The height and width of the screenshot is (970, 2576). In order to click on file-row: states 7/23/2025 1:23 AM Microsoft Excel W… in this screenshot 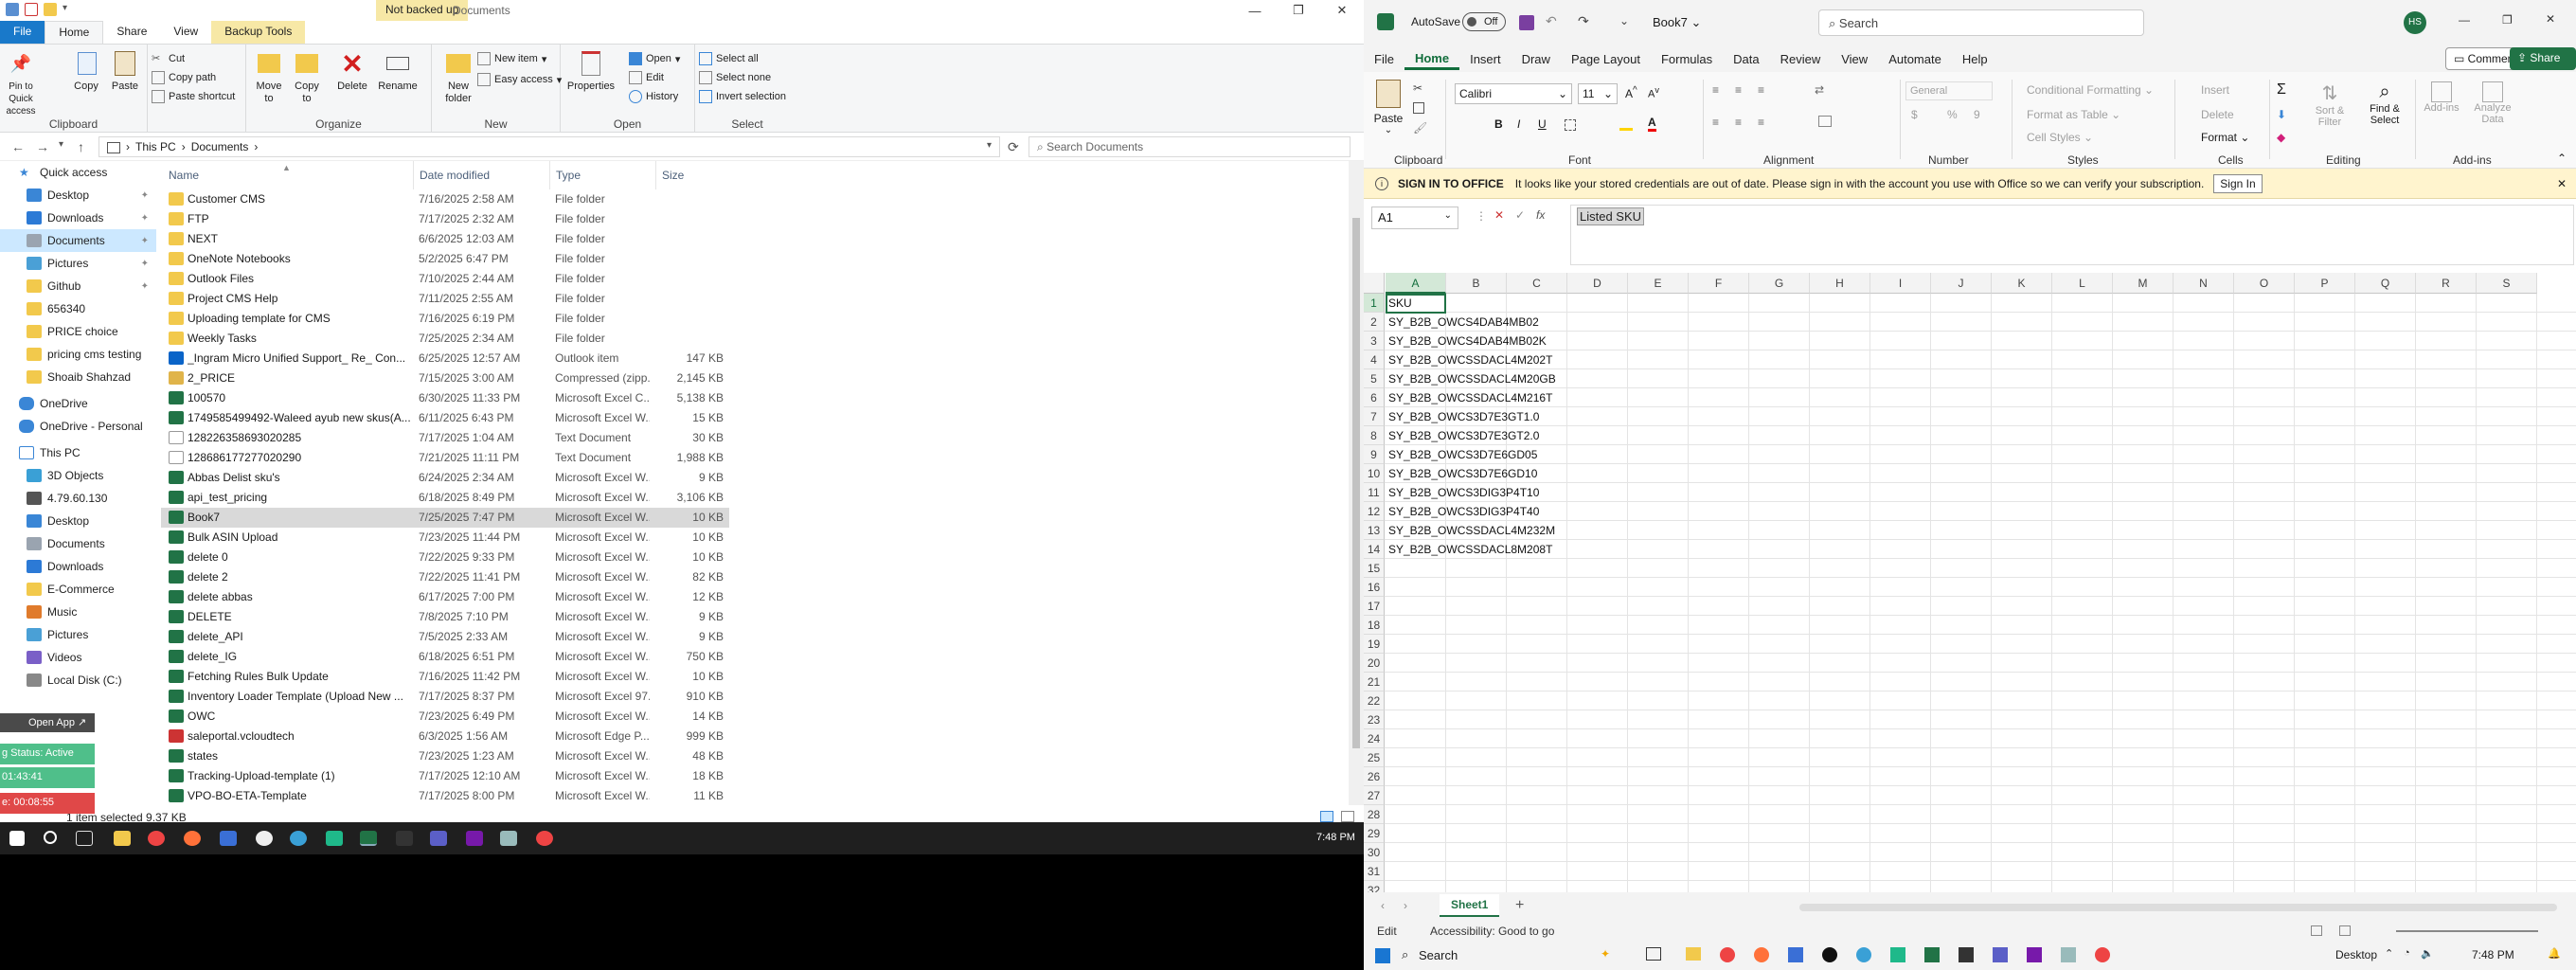, I will do `click(445, 756)`.